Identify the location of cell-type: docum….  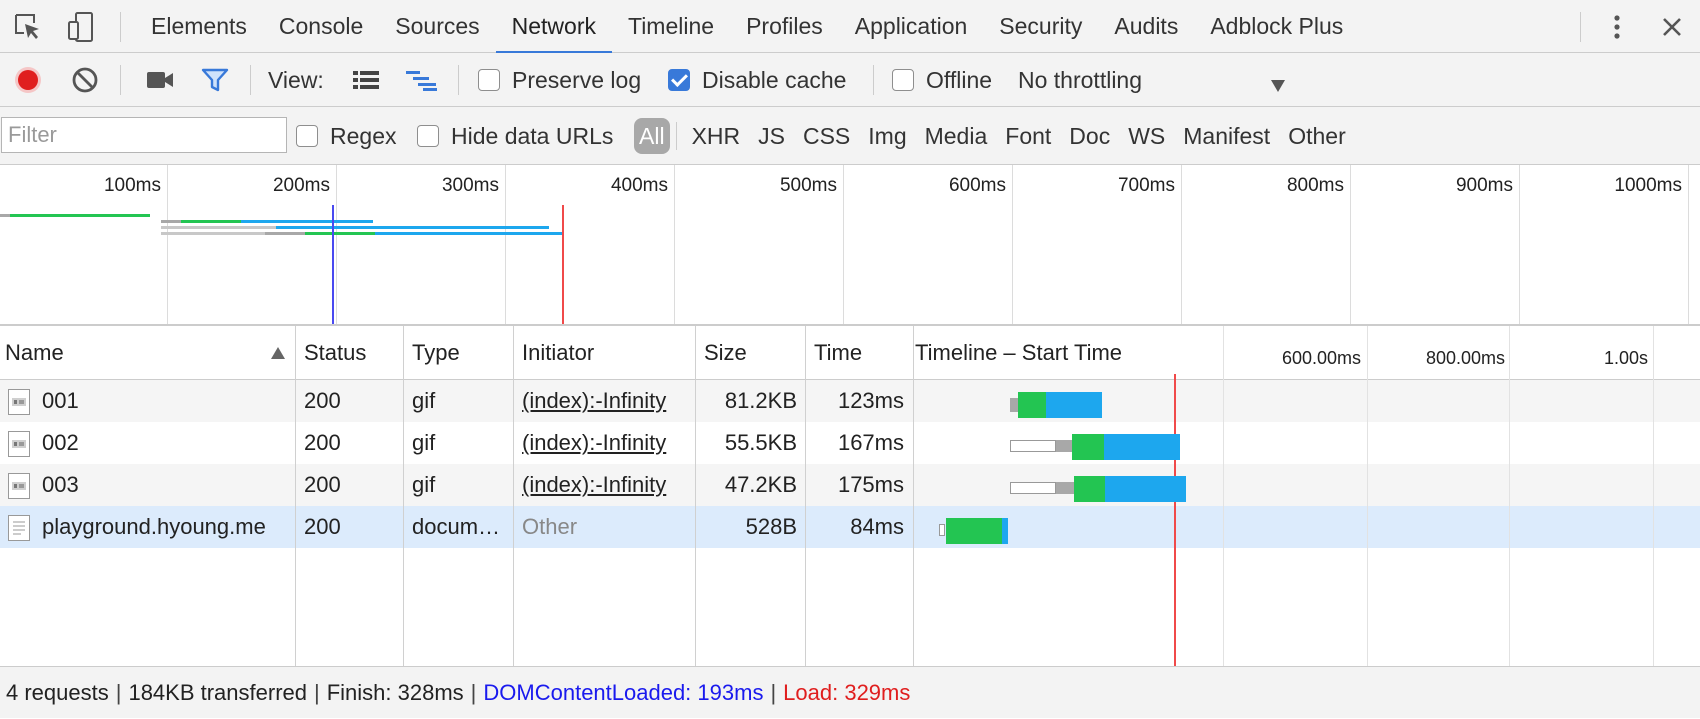
(456, 526).